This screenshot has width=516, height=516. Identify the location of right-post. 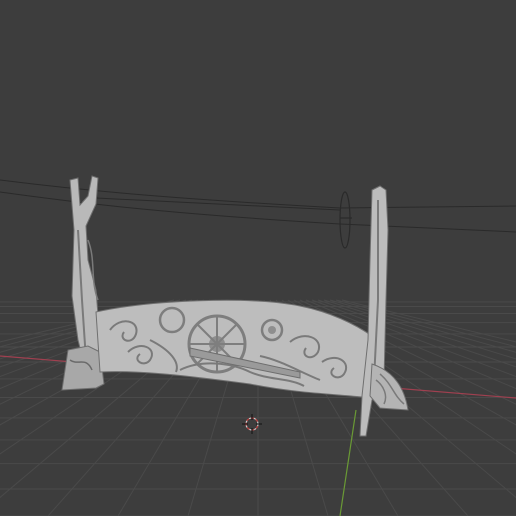
(384, 311).